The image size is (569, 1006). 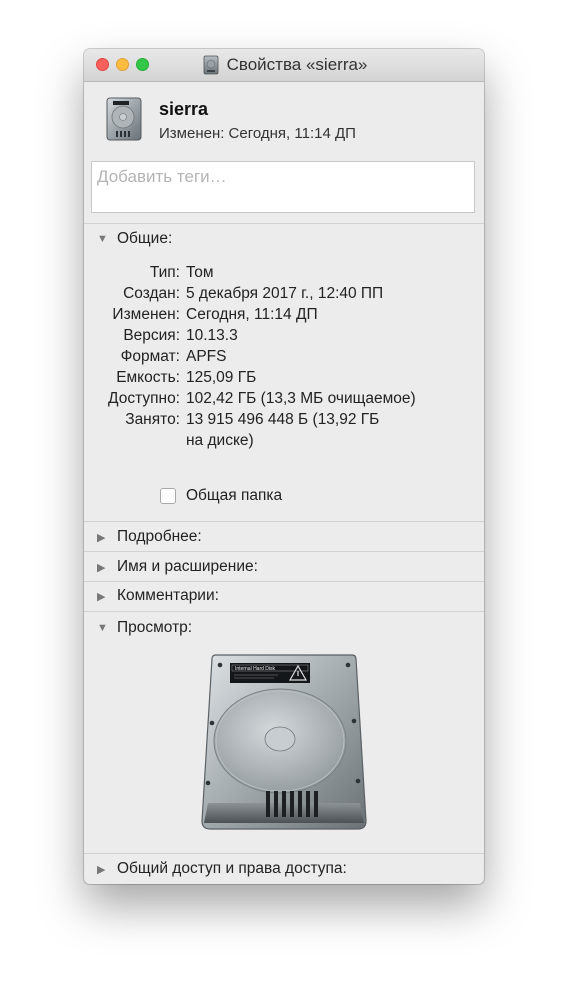 I want to click on window-title-container: Свойства «sierra», so click(x=284, y=65).